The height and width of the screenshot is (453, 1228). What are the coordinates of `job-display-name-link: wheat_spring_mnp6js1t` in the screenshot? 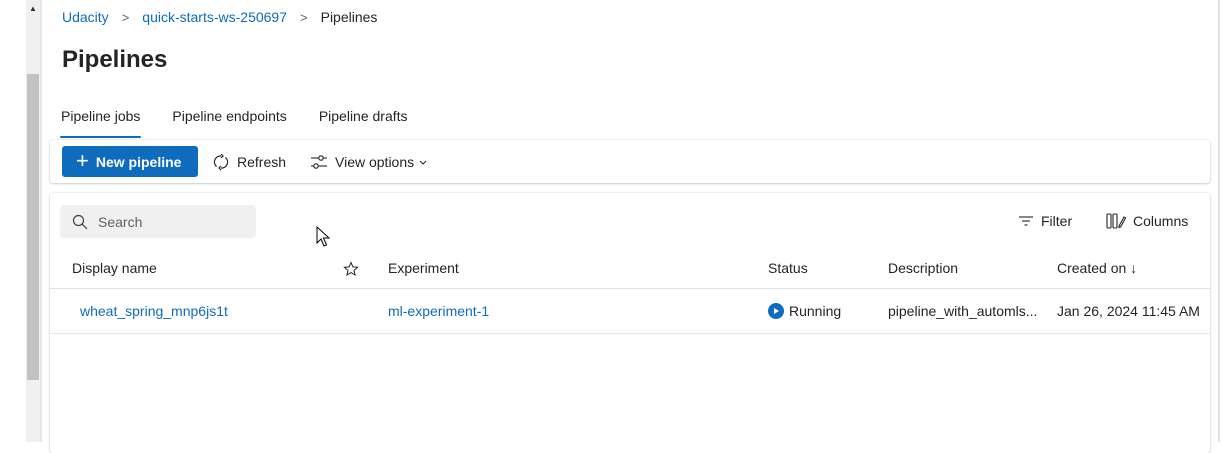 It's located at (154, 311).